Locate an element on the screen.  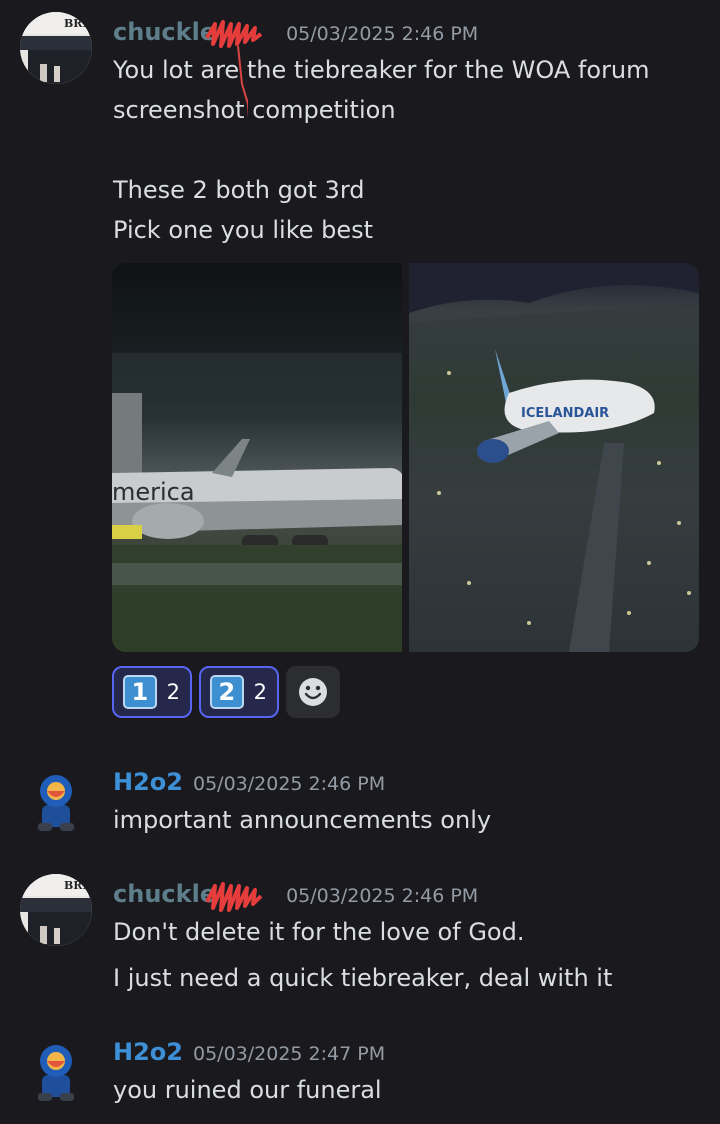
image-text: ICELANDAIR is located at coordinates (565, 413).